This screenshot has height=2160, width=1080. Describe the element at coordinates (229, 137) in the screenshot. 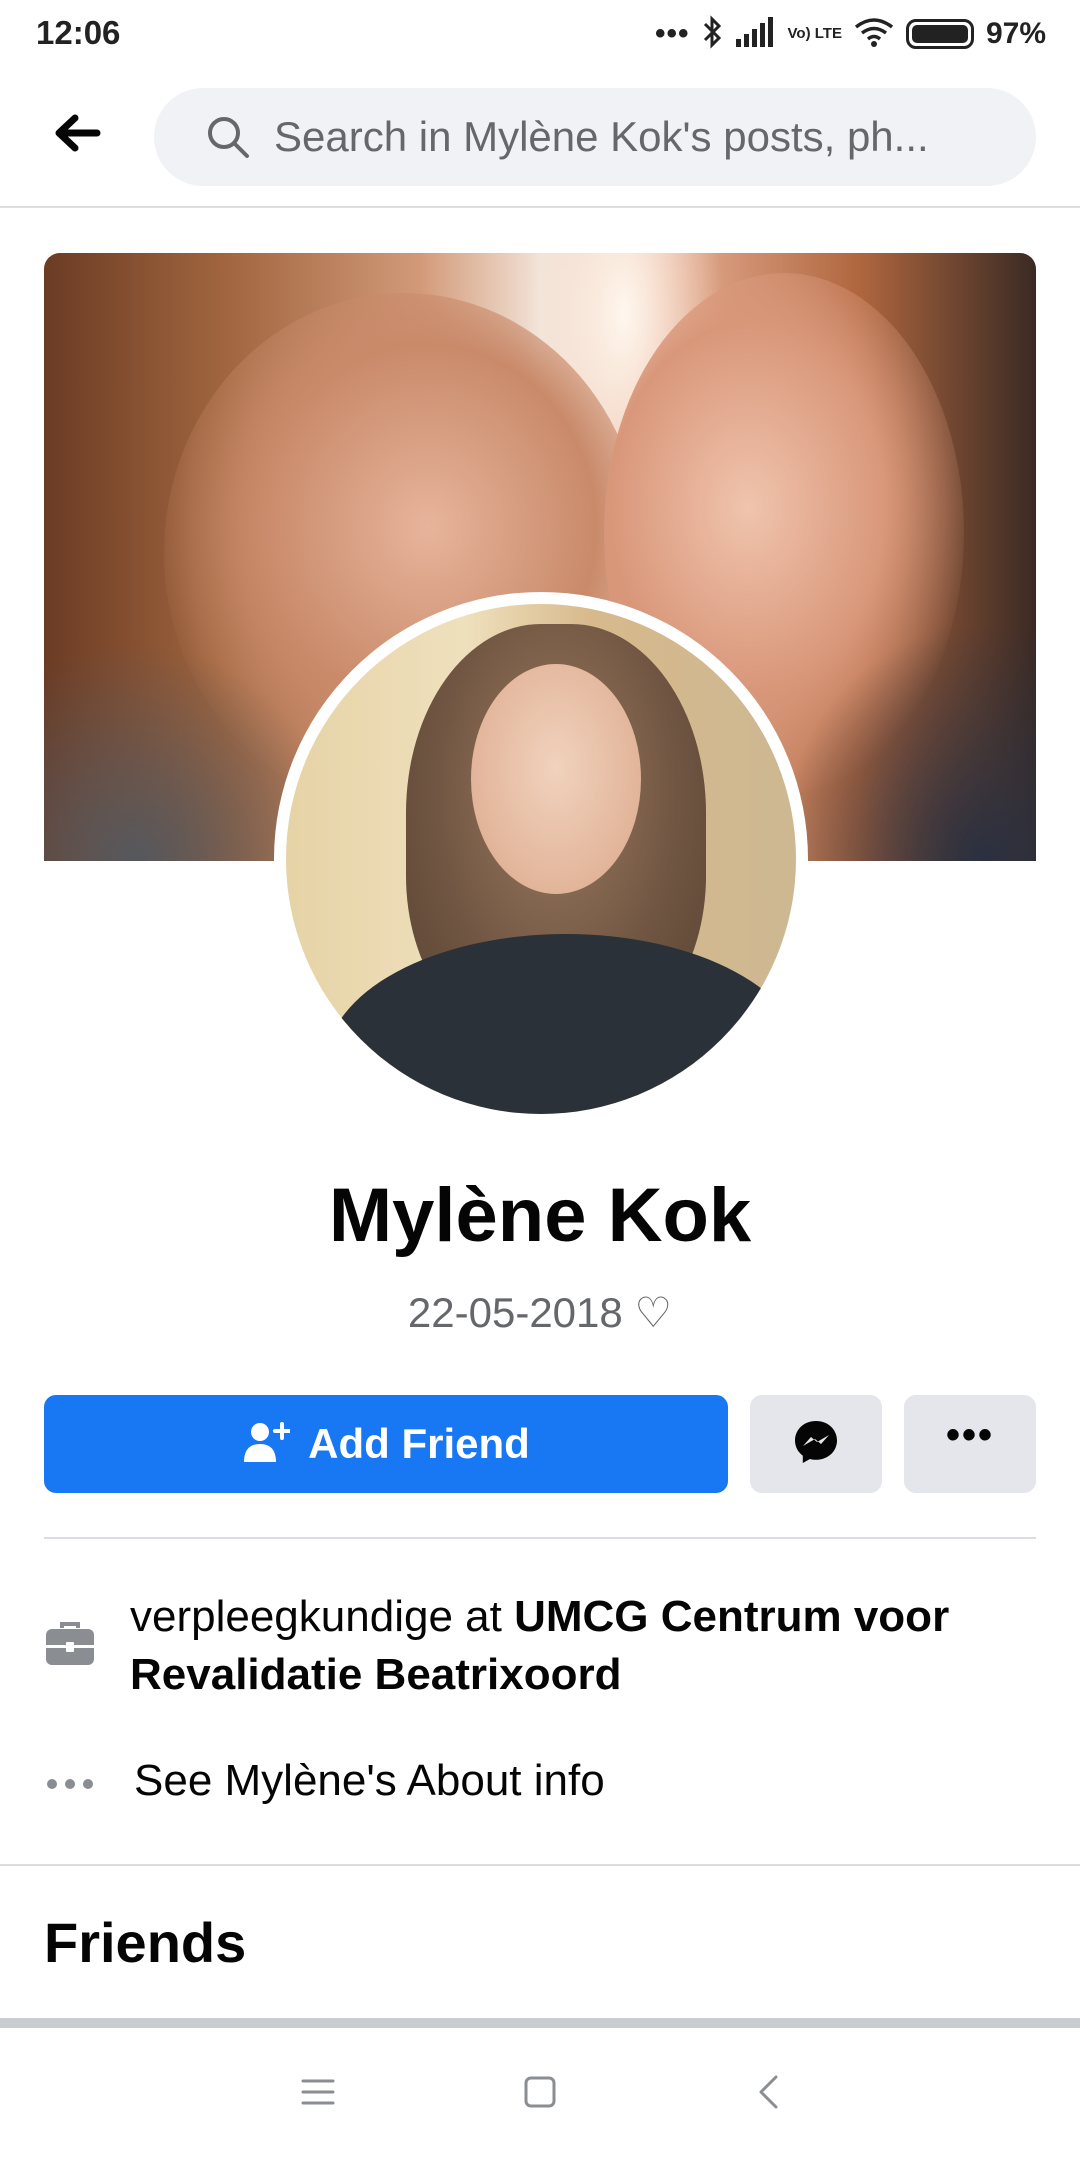

I see `search-icon` at that location.